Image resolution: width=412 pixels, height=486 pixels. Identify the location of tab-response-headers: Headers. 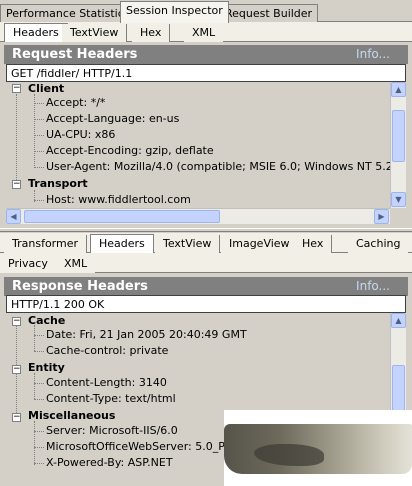
(122, 243).